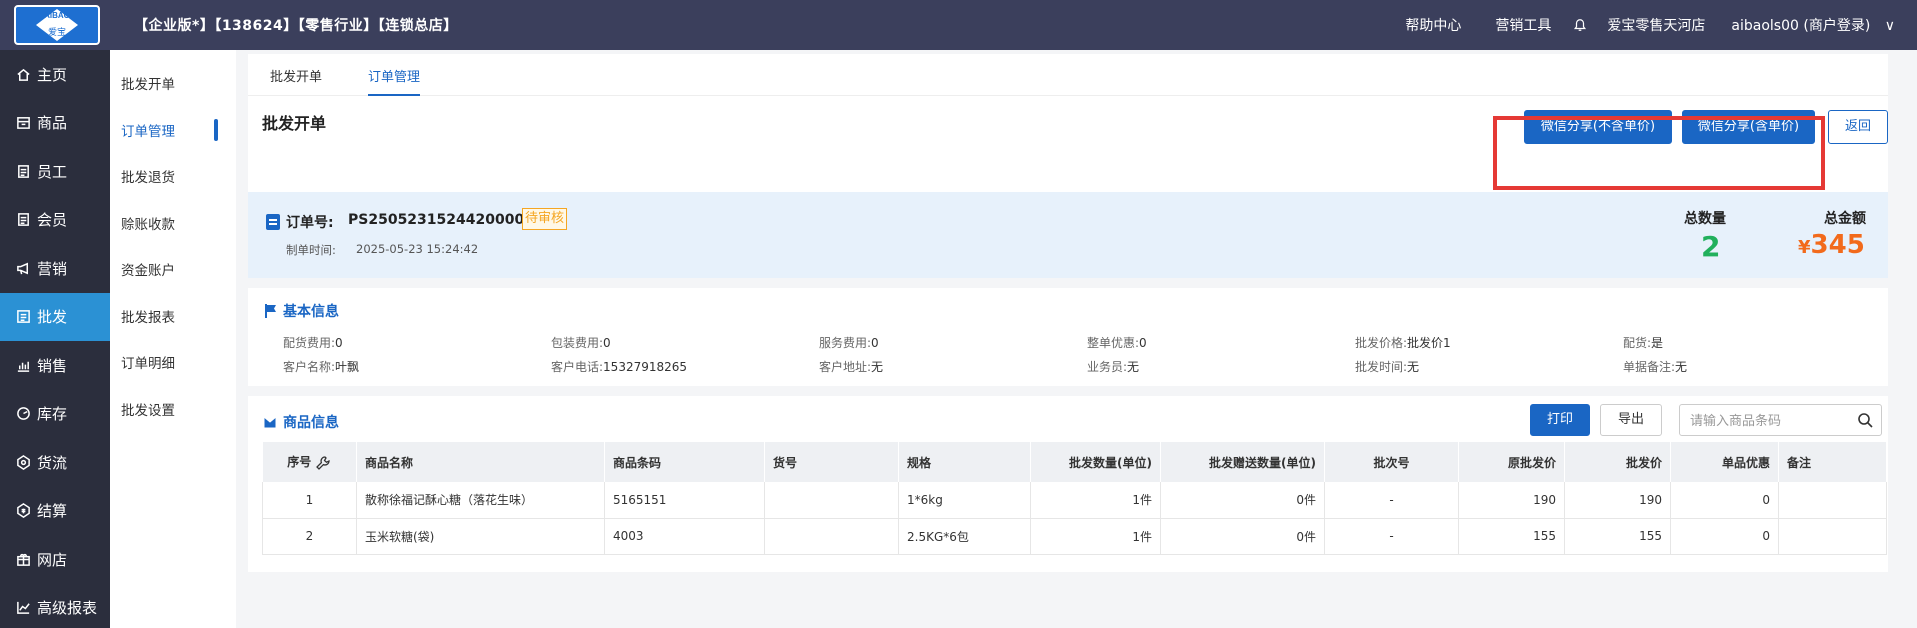 This screenshot has height=628, width=1917. What do you see at coordinates (964, 500) in the screenshot?
I see `cell-spec: 1*6kg` at bounding box center [964, 500].